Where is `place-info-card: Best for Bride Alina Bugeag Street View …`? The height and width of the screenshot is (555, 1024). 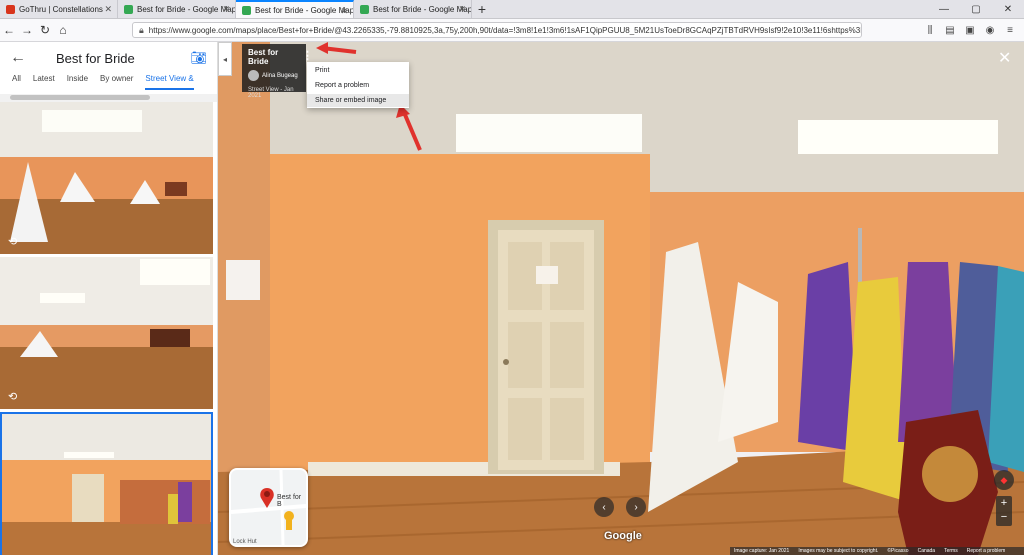
place-info-card: Best for Bride Alina Bugeag Street View … is located at coordinates (274, 71).